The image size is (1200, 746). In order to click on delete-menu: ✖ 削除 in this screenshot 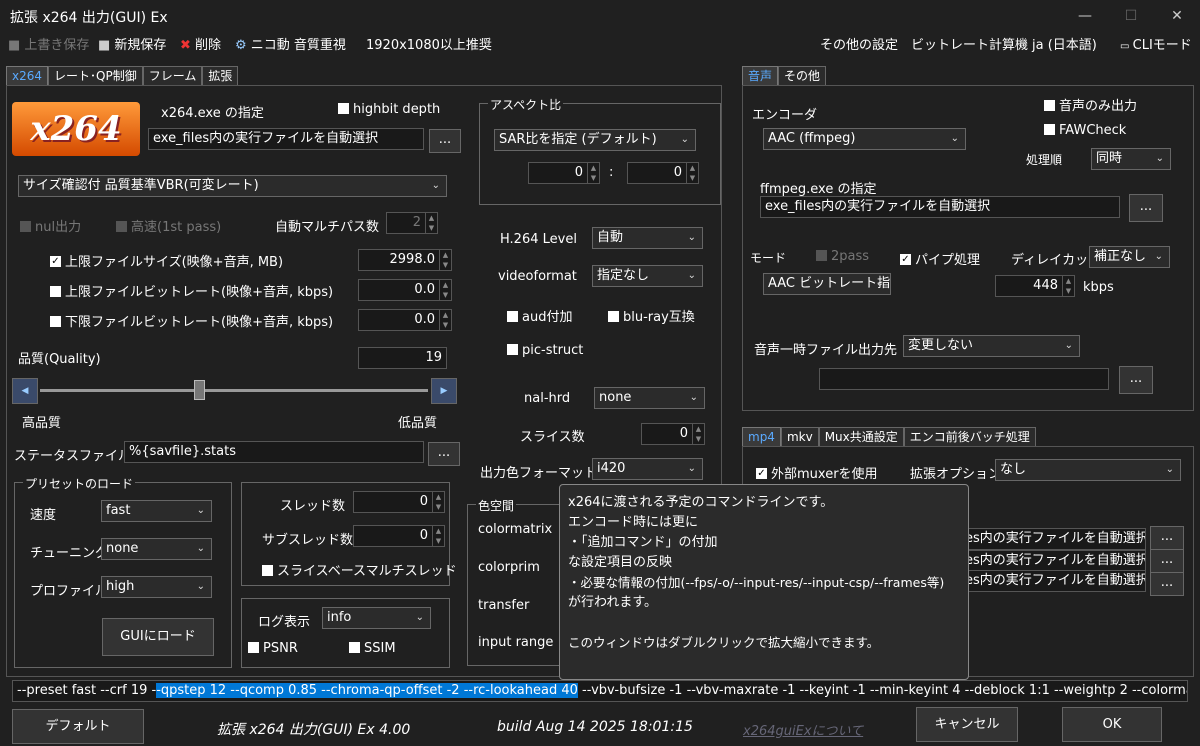, I will do `click(200, 43)`.